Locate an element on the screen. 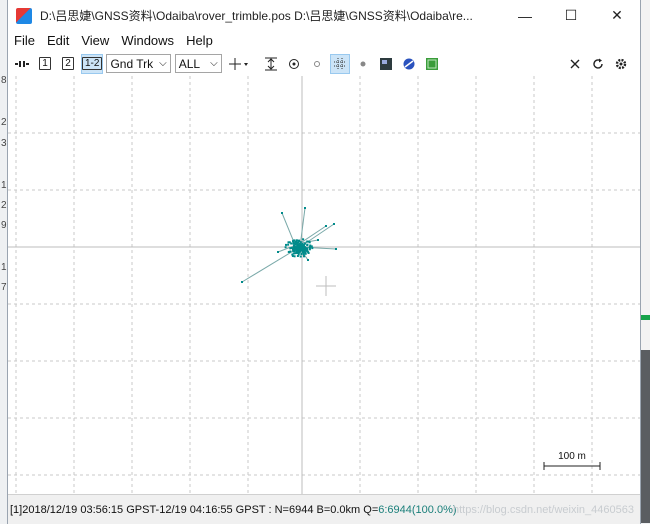 This screenshot has height=524, width=650. cursor-crosshair is located at coordinates (326, 286).